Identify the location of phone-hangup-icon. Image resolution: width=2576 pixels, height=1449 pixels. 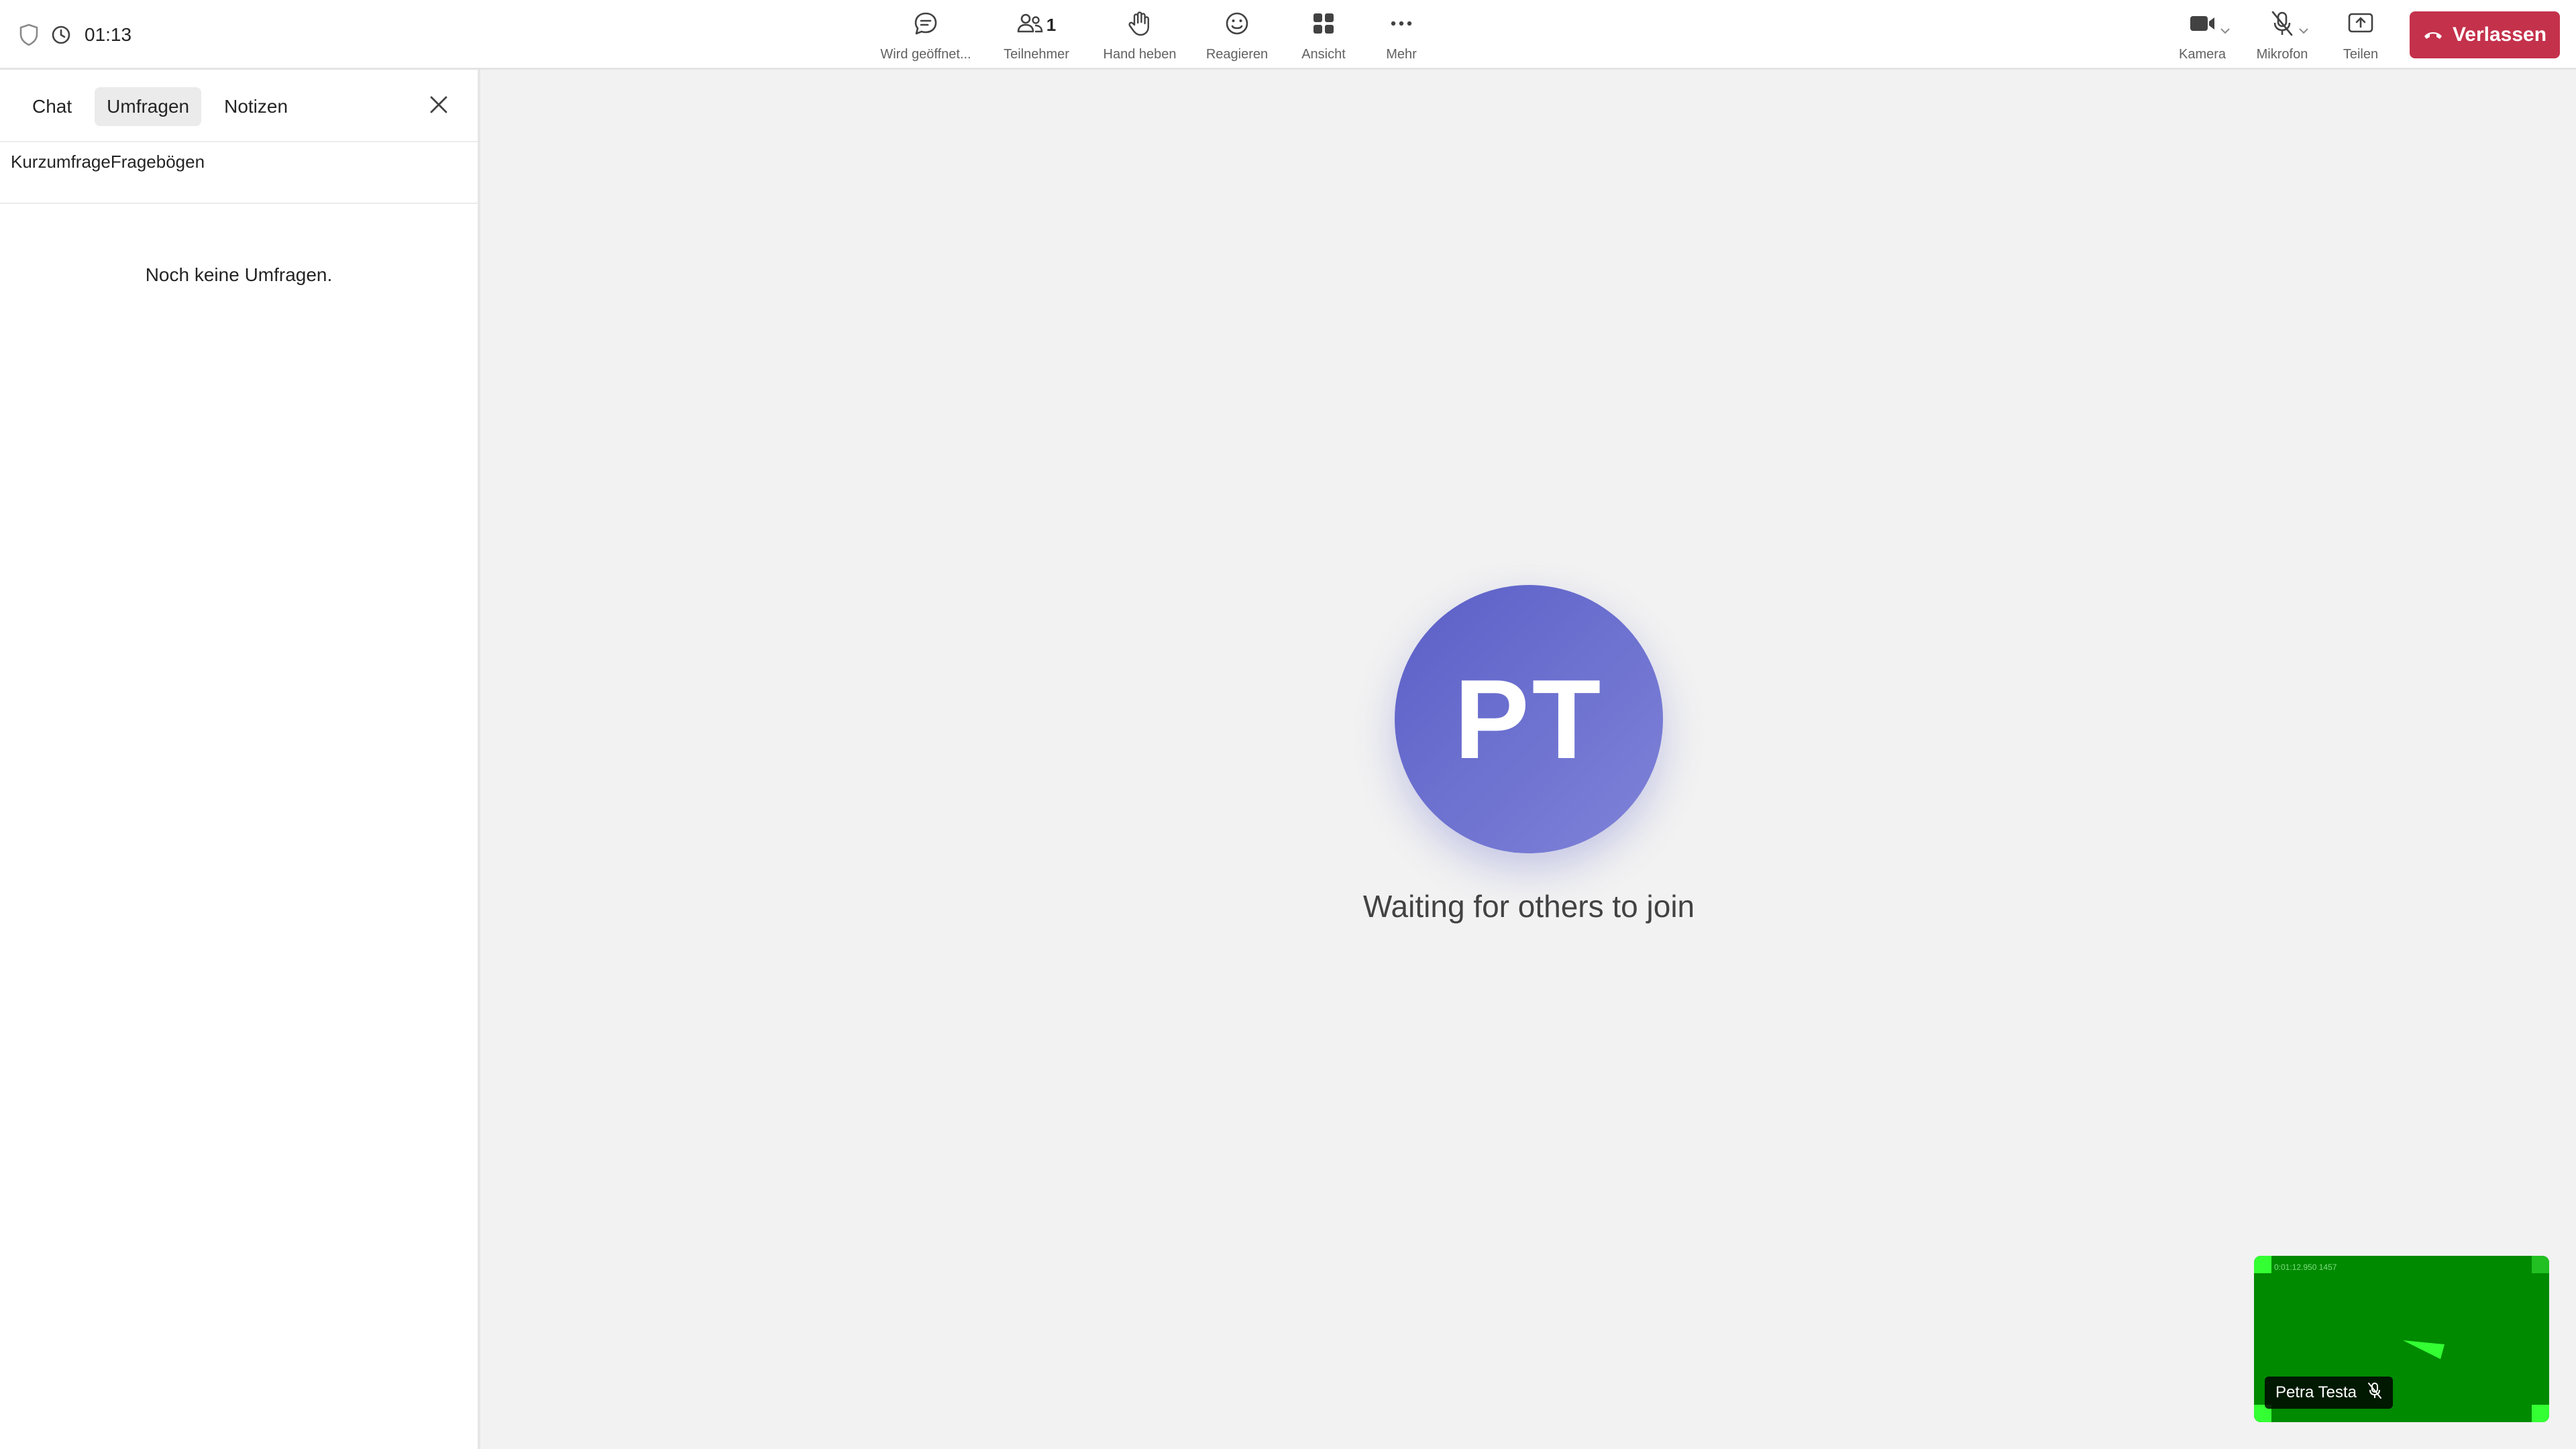
(2433, 34).